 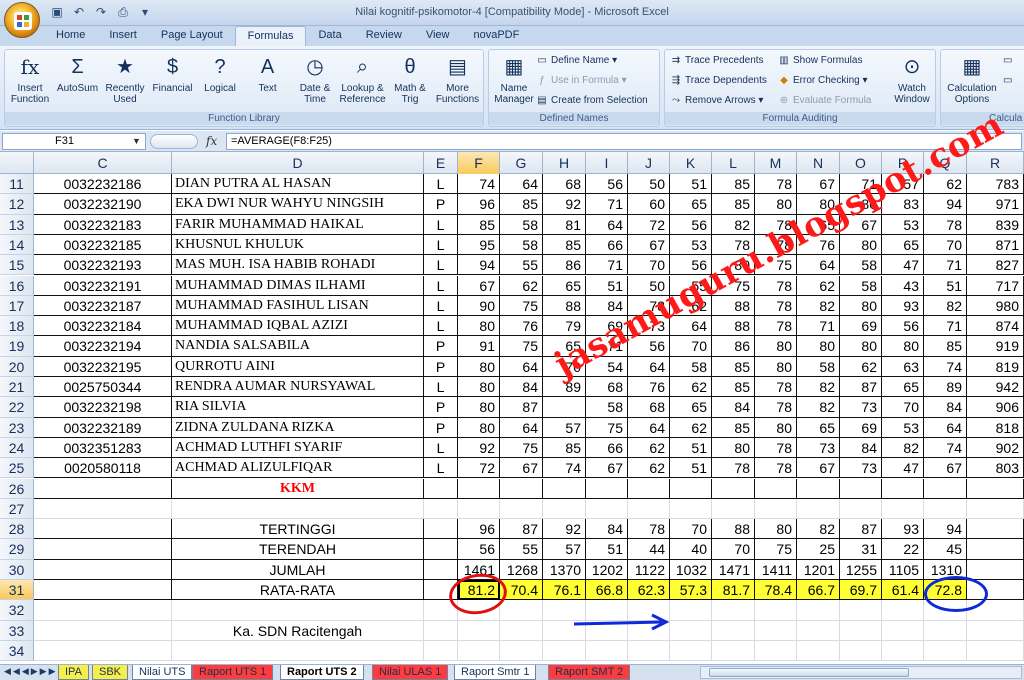 I want to click on total-cell: 980, so click(x=995, y=306).